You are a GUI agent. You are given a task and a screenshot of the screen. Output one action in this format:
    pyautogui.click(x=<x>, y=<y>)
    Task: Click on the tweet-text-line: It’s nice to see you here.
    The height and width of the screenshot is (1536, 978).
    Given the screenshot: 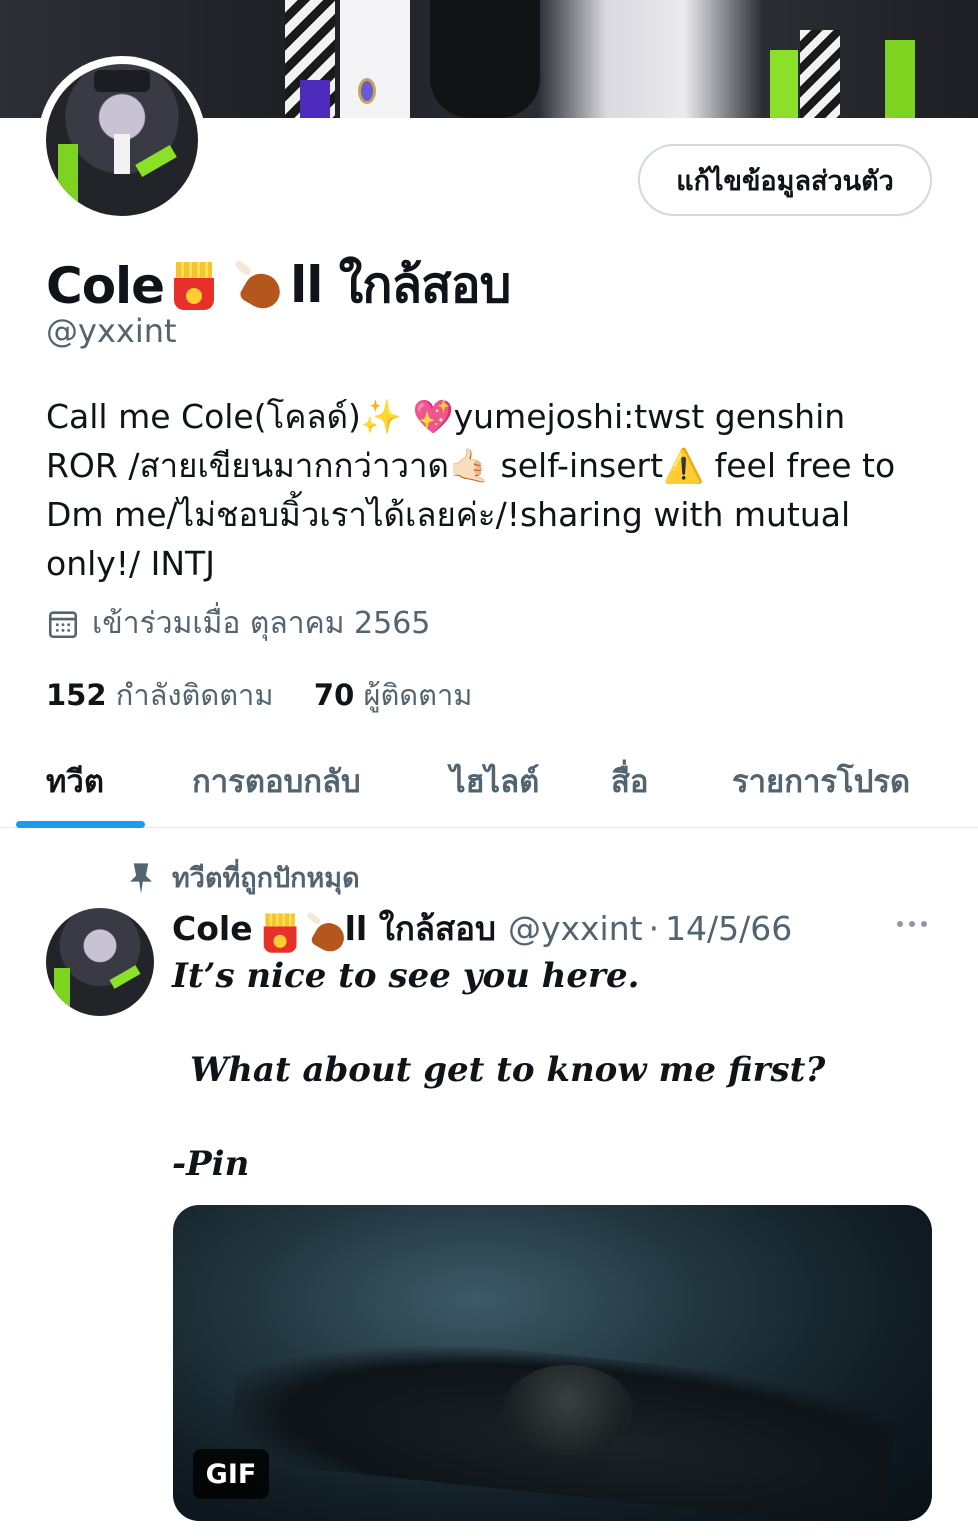 What is the action you would take?
    pyautogui.click(x=406, y=976)
    